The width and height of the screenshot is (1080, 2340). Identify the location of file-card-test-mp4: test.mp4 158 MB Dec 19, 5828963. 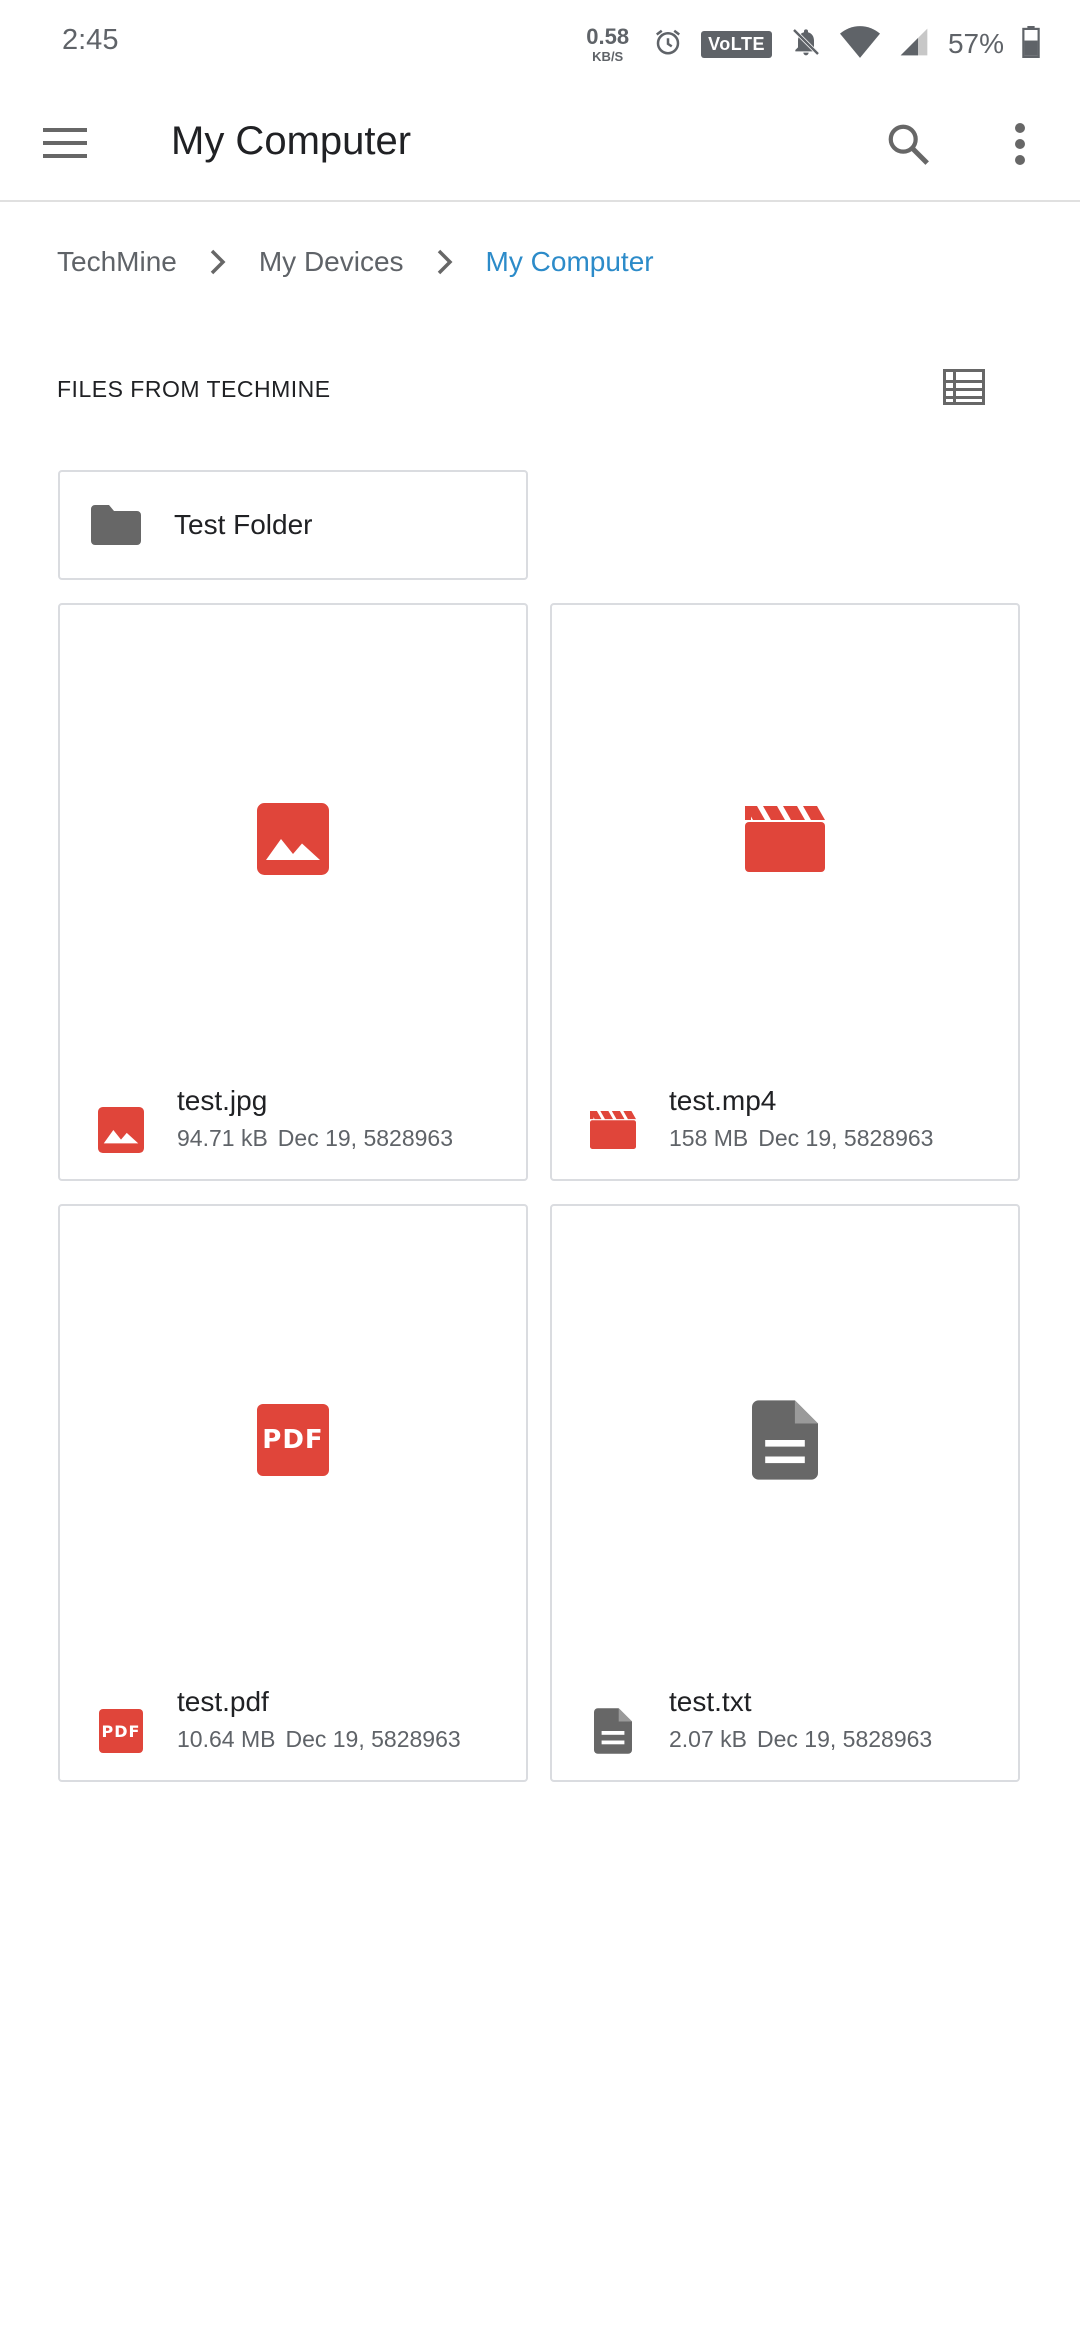
(785, 892).